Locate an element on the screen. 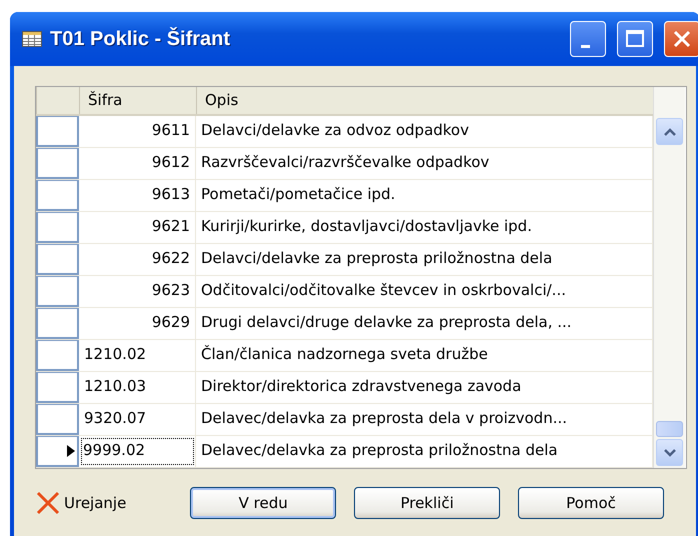 The image size is (698, 536). window-title: T01 Poklic - Šifrant is located at coordinates (141, 39).